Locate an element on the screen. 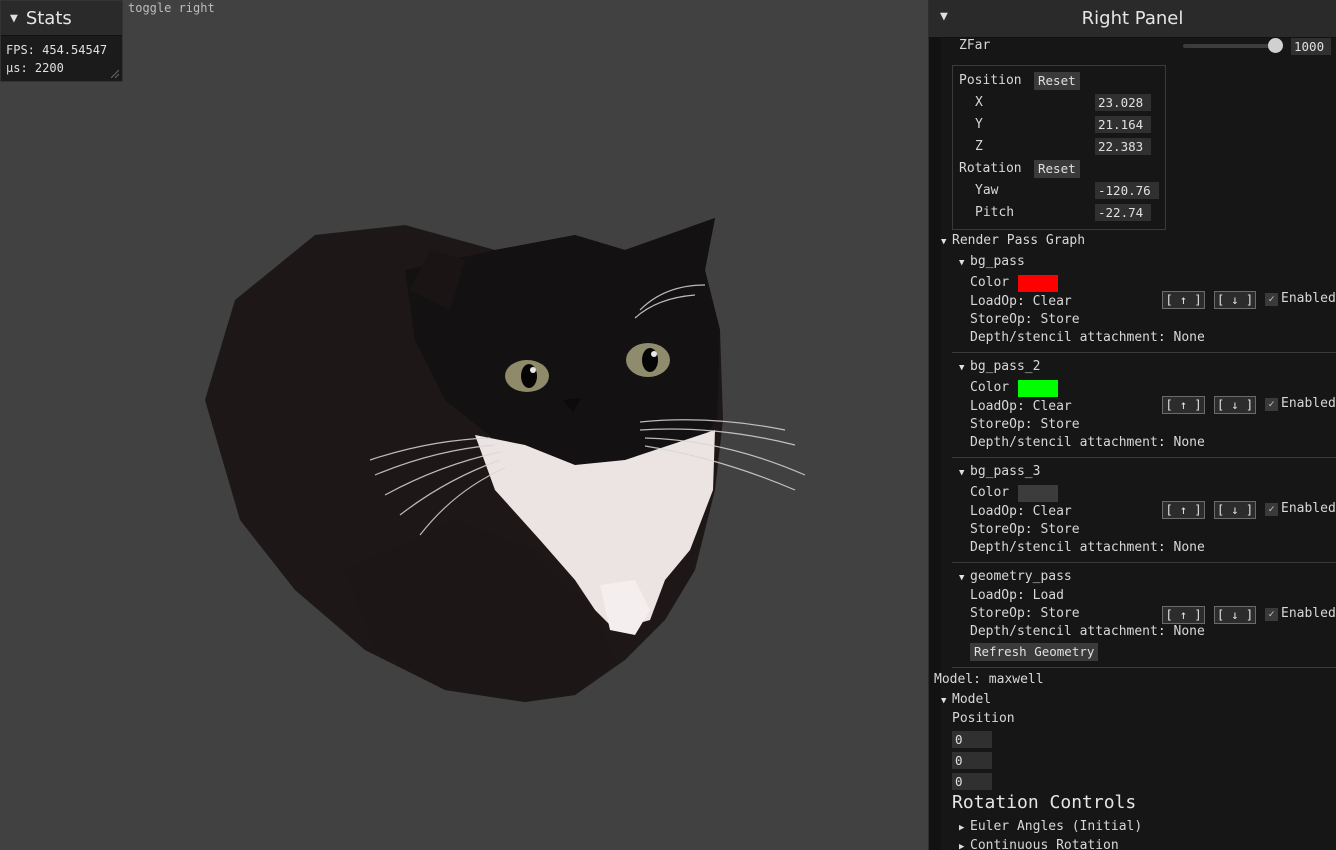 The width and height of the screenshot is (1336, 850). frame-time-readout: µs: 2200 is located at coordinates (35, 68).